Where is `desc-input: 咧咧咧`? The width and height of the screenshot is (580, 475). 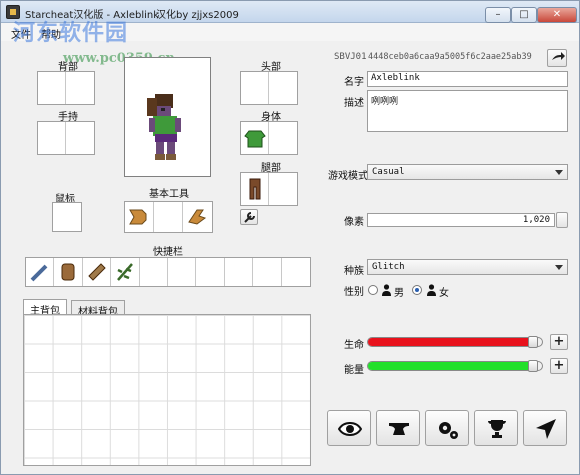
desc-input: 咧咧咧 is located at coordinates (467, 111).